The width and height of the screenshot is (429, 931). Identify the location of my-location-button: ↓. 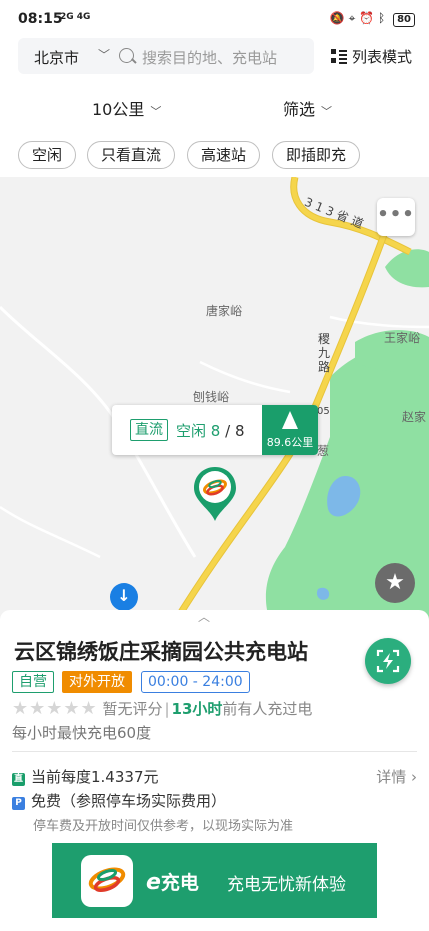
(124, 597).